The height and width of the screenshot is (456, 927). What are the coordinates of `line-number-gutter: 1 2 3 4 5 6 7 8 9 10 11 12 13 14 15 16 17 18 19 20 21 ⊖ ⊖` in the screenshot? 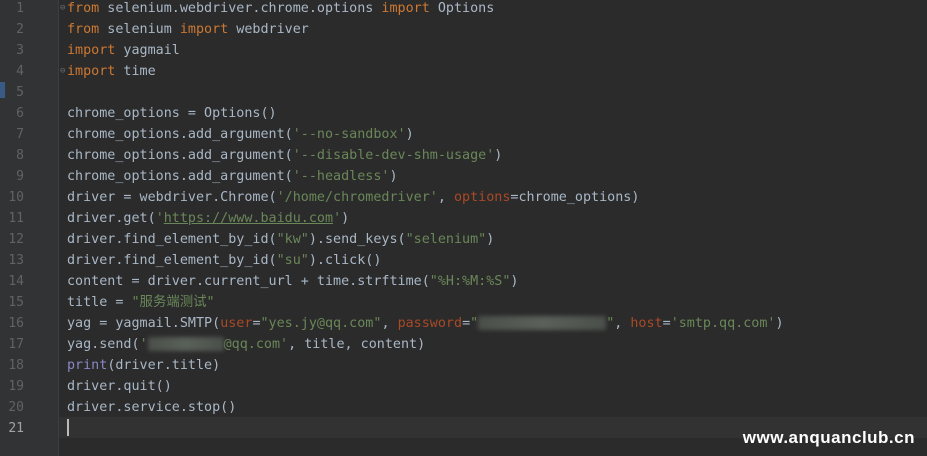 It's located at (32, 228).